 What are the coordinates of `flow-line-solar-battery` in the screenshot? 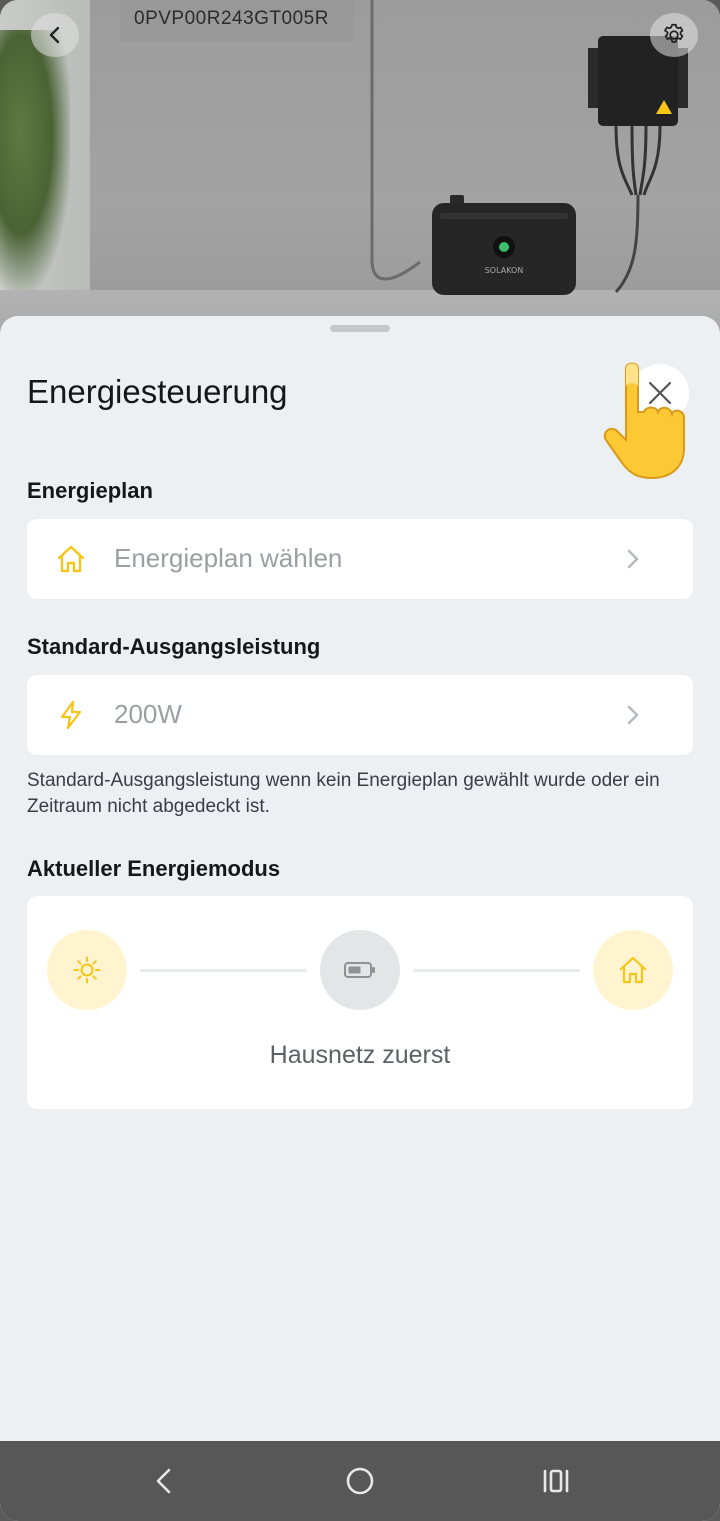 It's located at (223, 970).